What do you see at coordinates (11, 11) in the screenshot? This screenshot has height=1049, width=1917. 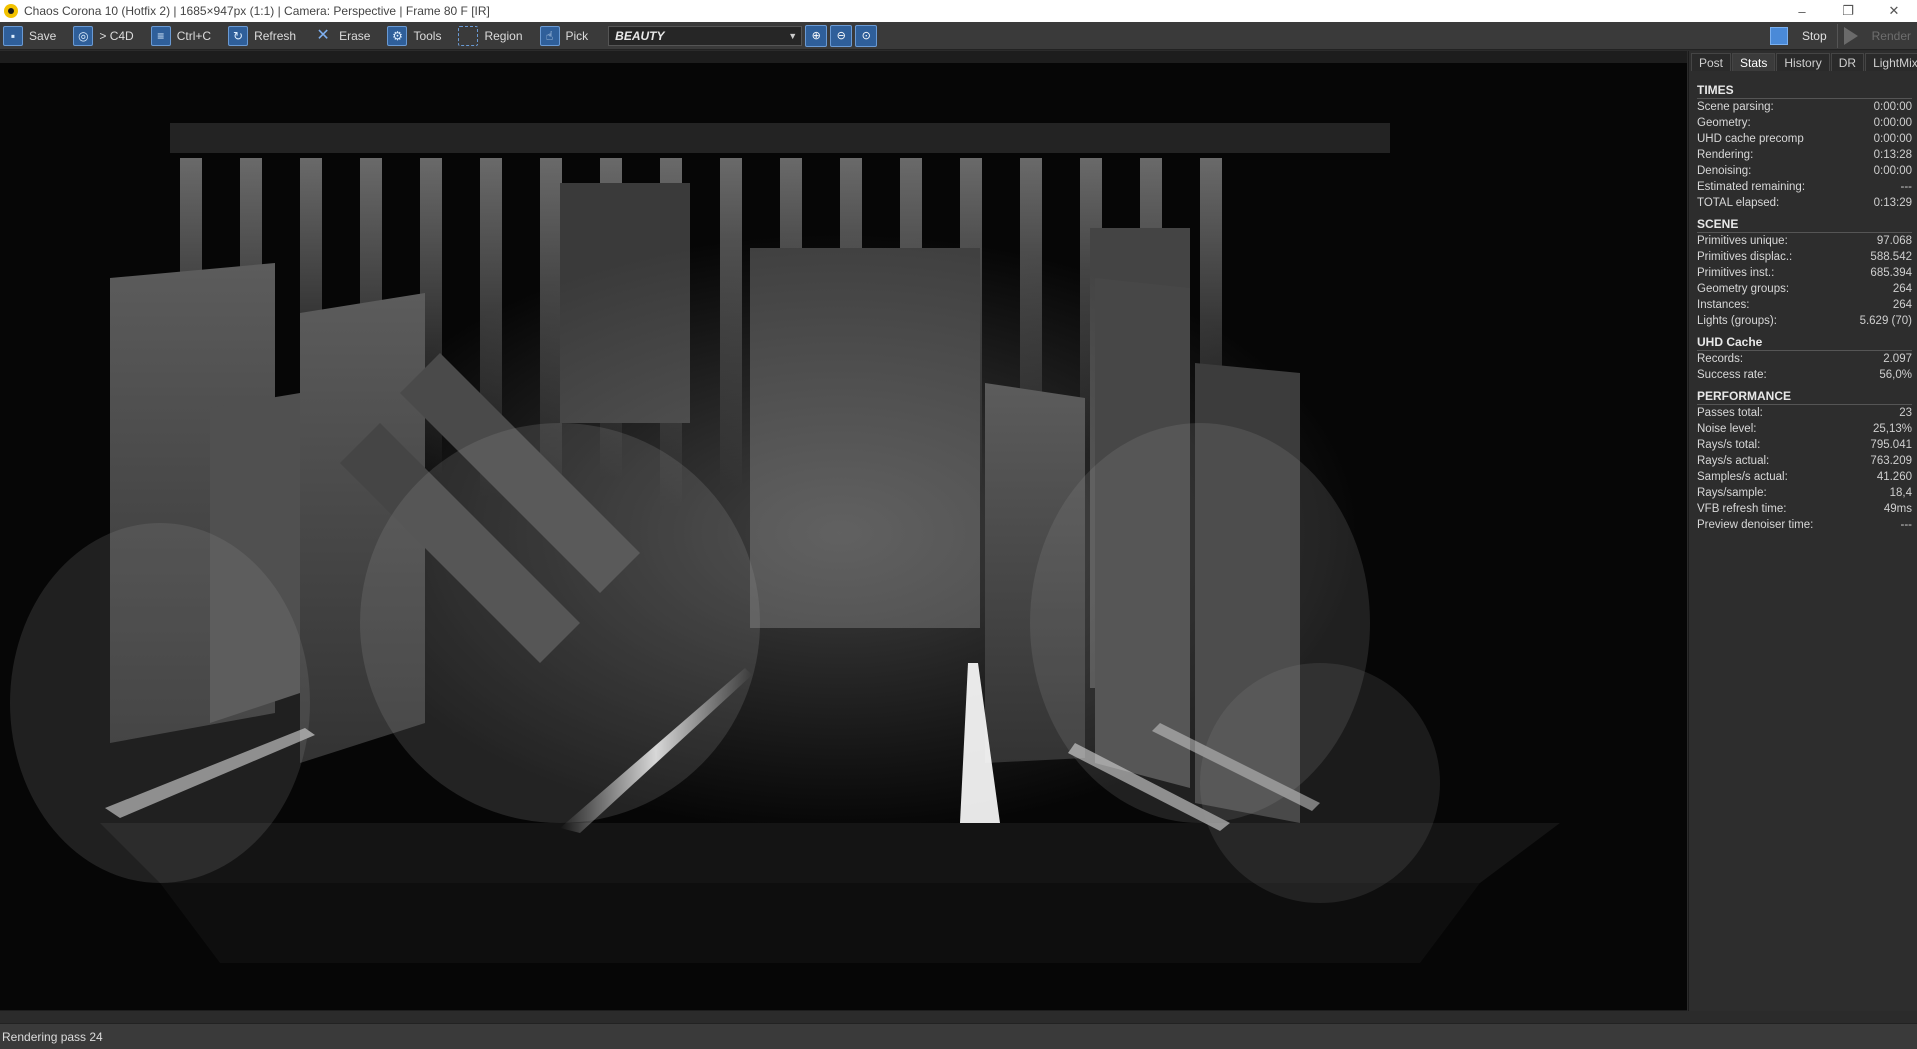 I see `corona-logo-icon` at bounding box center [11, 11].